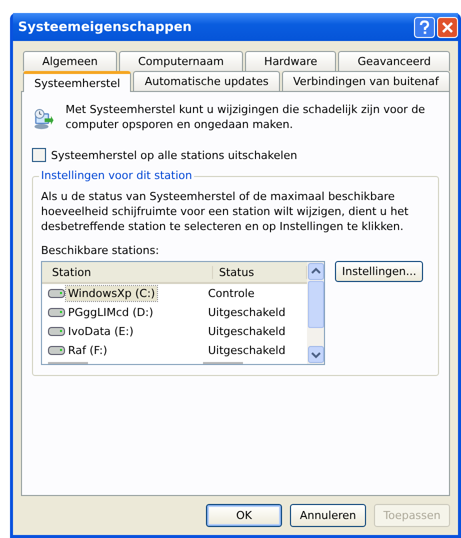 The width and height of the screenshot is (461, 538). I want to click on station-name: WindowsXp (C:), so click(112, 293).